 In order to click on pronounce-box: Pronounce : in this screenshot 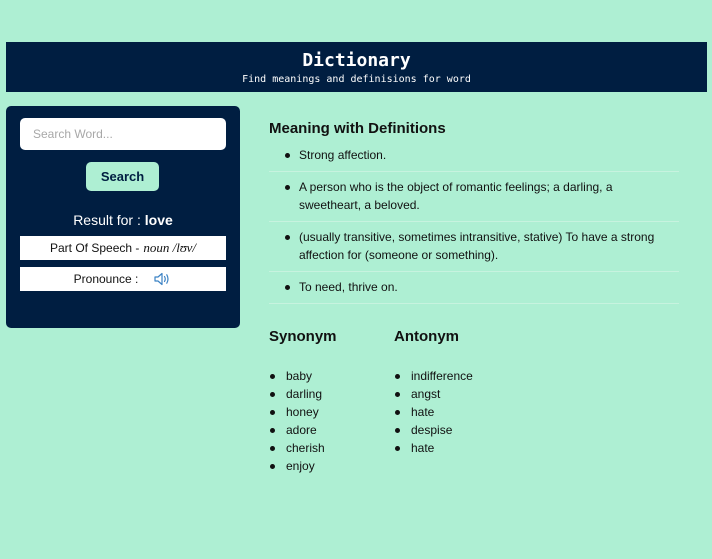, I will do `click(123, 279)`.